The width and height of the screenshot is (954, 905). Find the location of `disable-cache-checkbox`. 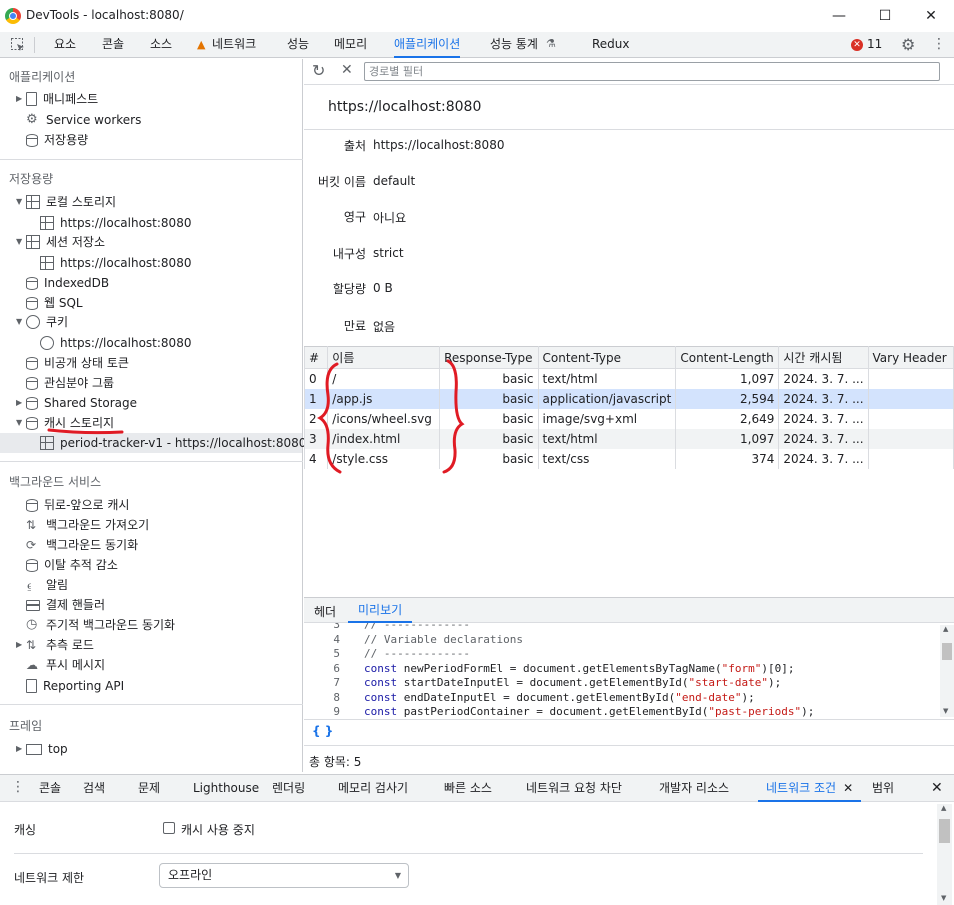

disable-cache-checkbox is located at coordinates (169, 828).